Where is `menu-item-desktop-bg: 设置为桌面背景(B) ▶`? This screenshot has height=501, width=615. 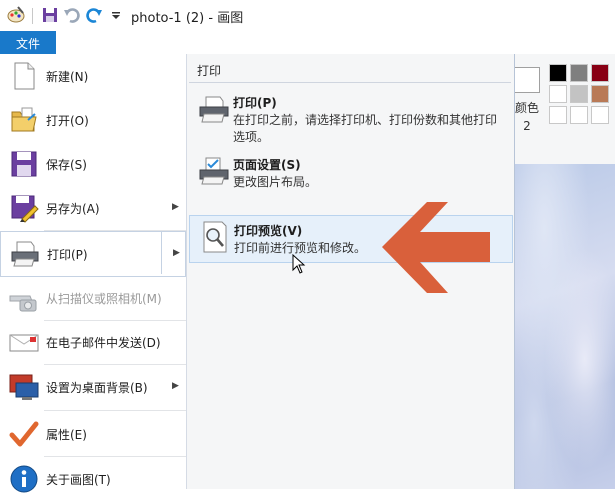 menu-item-desktop-bg: 设置为桌面背景(B) ▶ is located at coordinates (93, 387).